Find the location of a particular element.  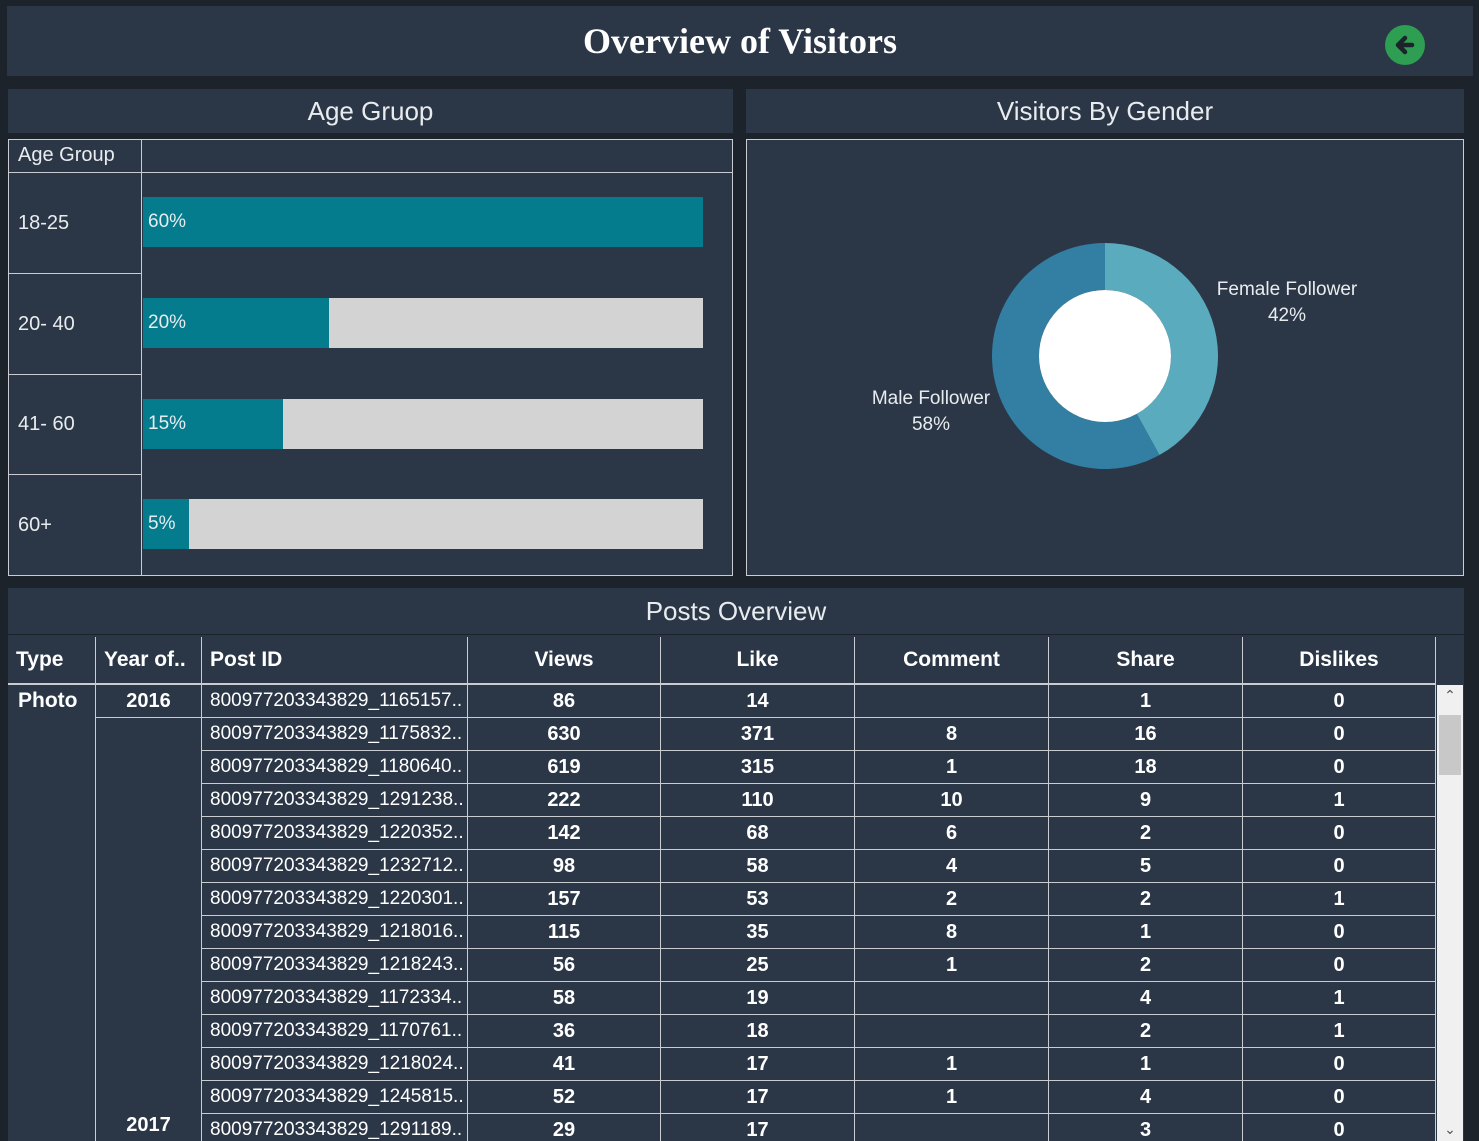

views-cell: 157 is located at coordinates (563, 899).